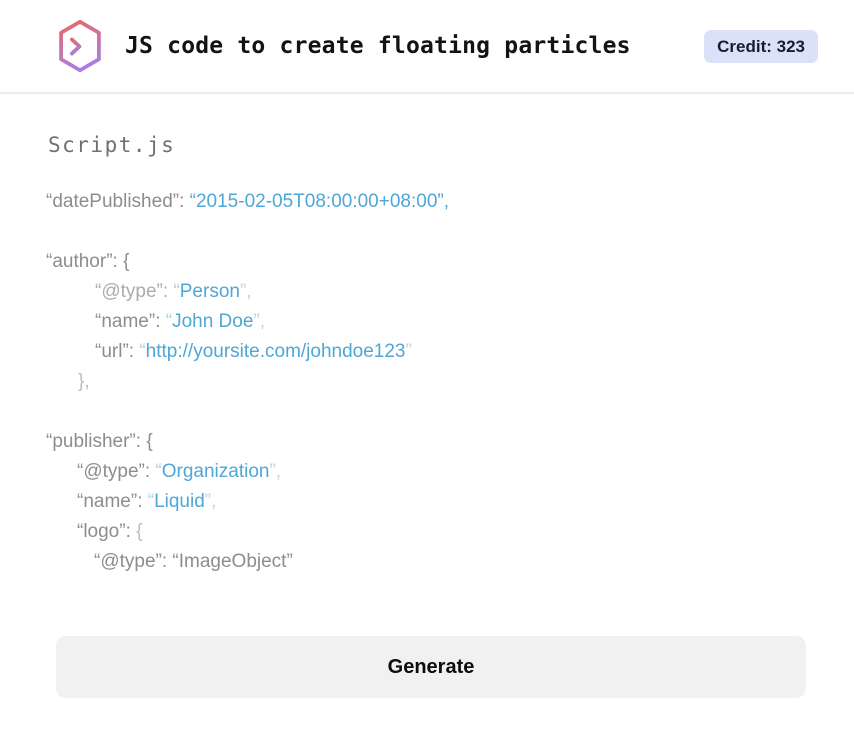 The width and height of the screenshot is (854, 748). I want to click on code-token: “datePublished”, so click(113, 201).